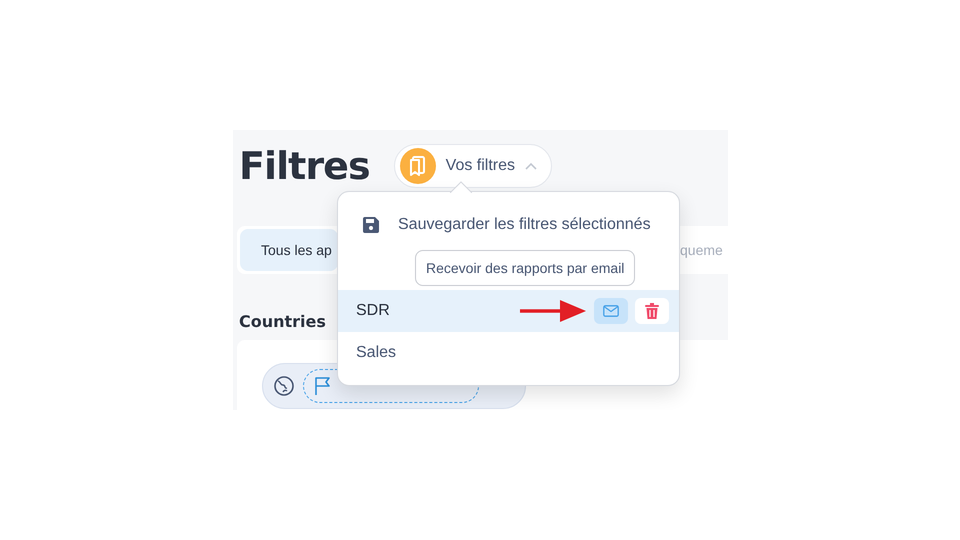 The height and width of the screenshot is (540, 960). I want to click on arrow-annotation, so click(553, 311).